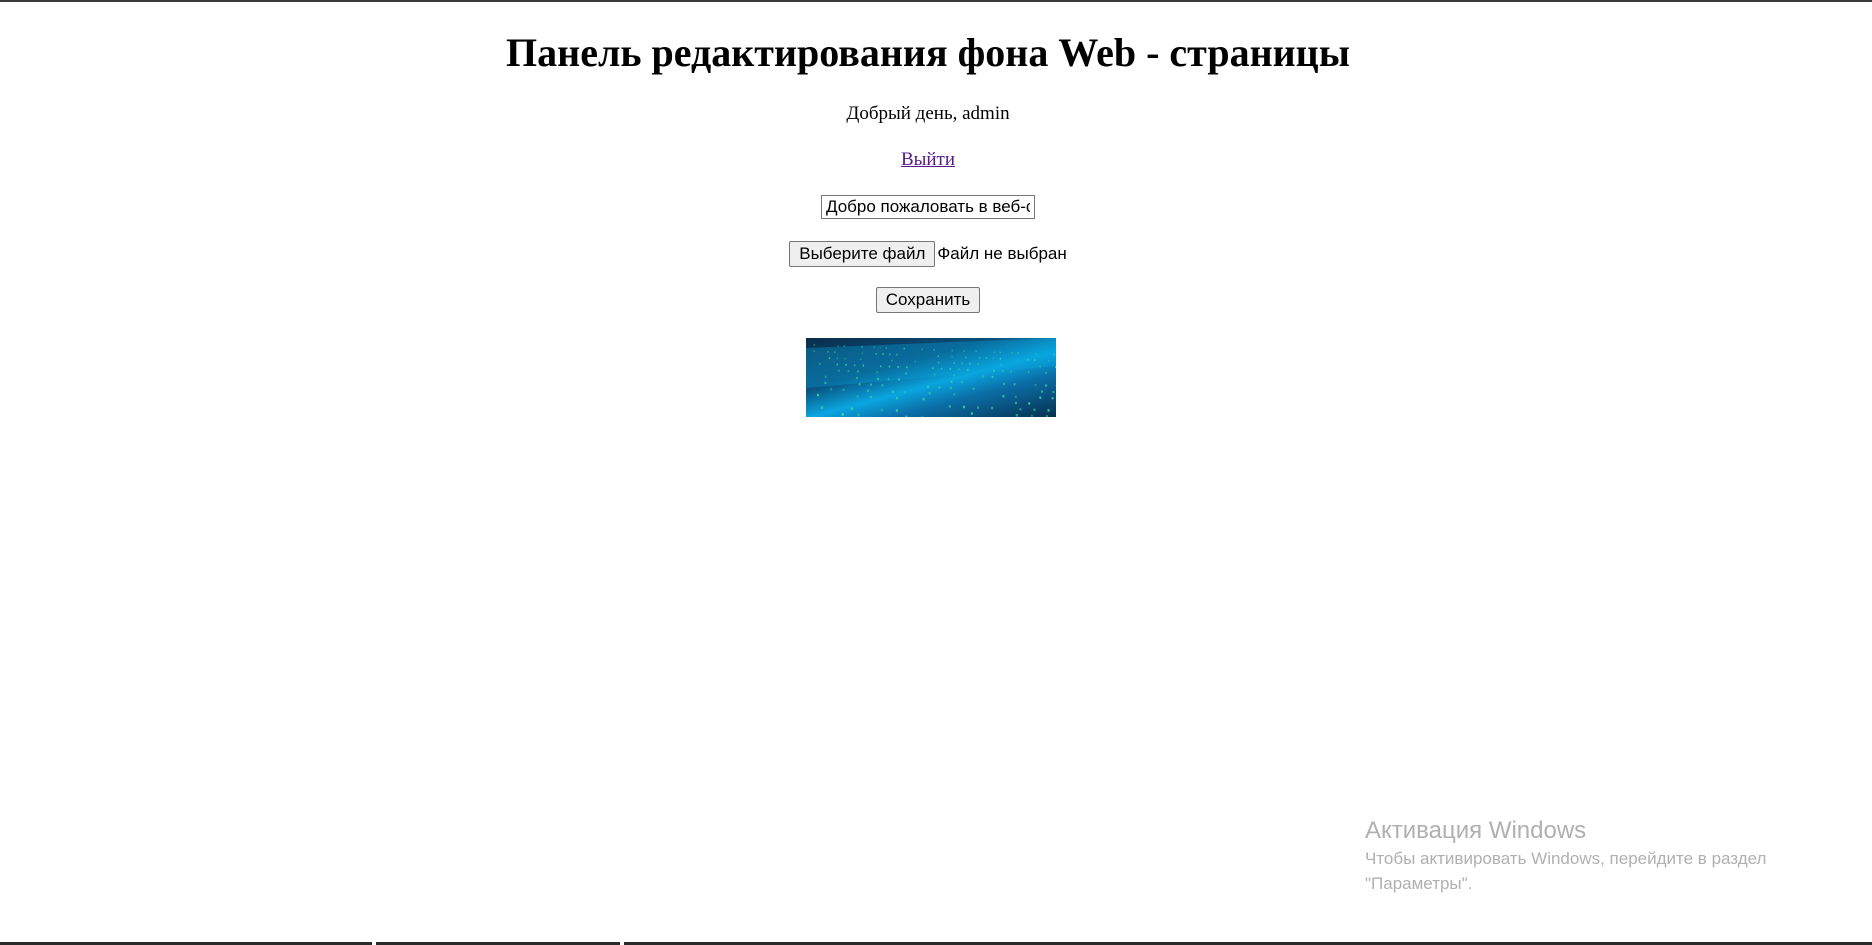 Image resolution: width=1872 pixels, height=945 pixels. What do you see at coordinates (928, 207) in the screenshot?
I see `welcome-text-input` at bounding box center [928, 207].